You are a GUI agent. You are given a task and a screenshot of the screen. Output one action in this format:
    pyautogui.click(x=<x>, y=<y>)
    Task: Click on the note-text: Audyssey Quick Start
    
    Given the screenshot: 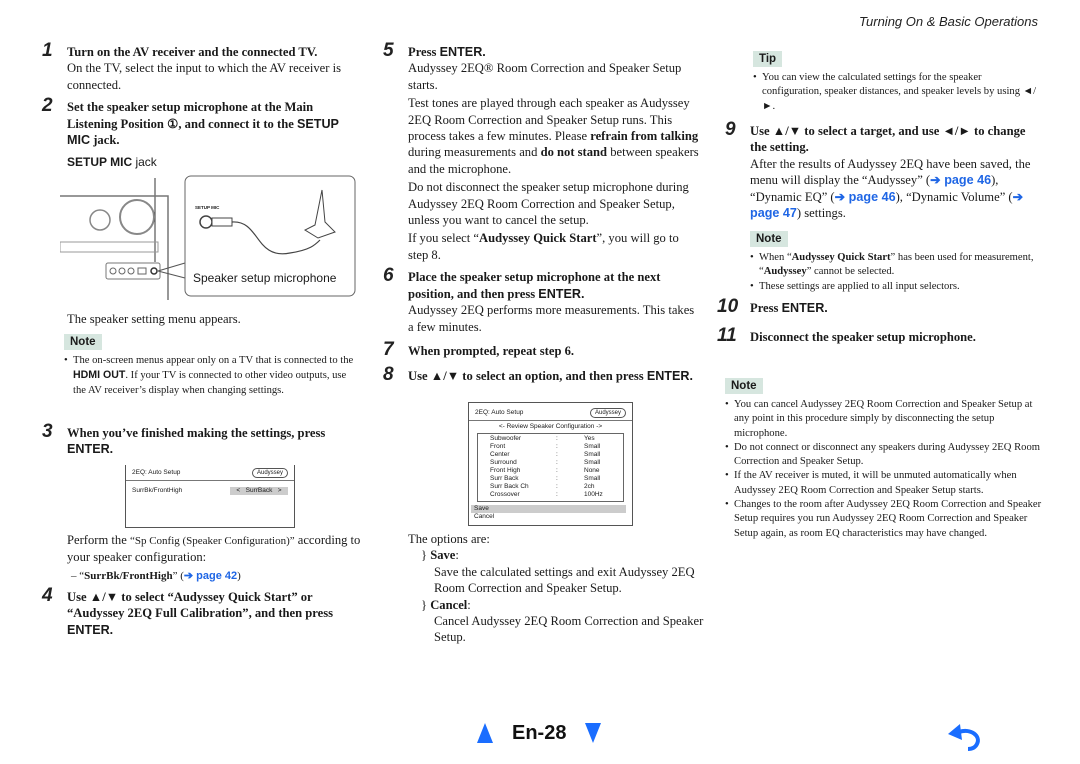 What is the action you would take?
    pyautogui.click(x=841, y=257)
    